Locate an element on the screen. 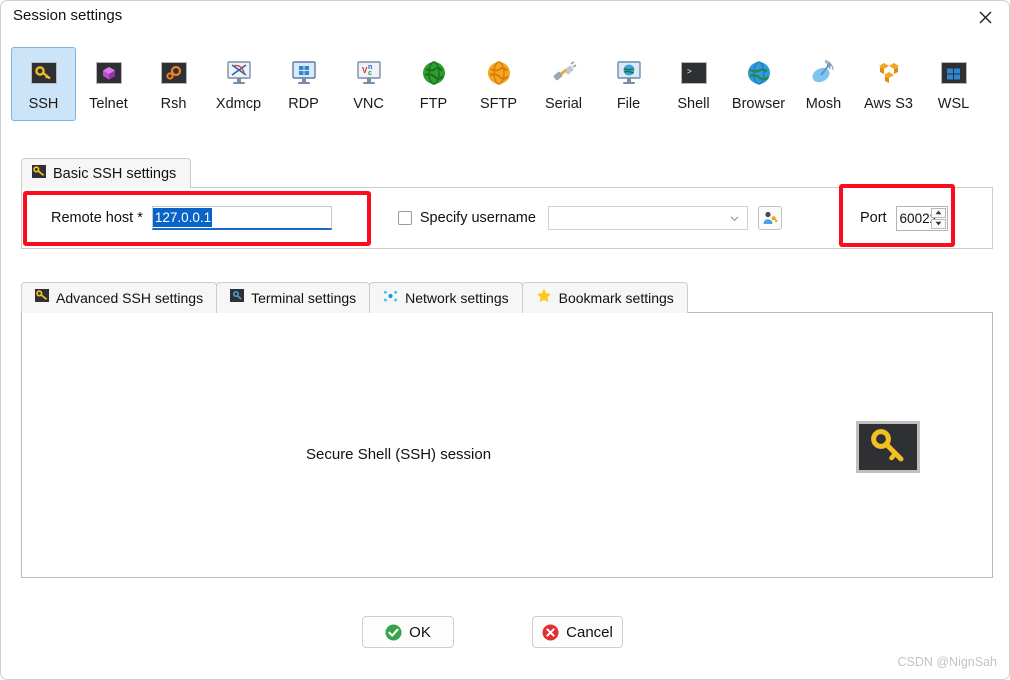 This screenshot has width=1010, height=680. protocol-tab-rdp: RDP is located at coordinates (303, 84).